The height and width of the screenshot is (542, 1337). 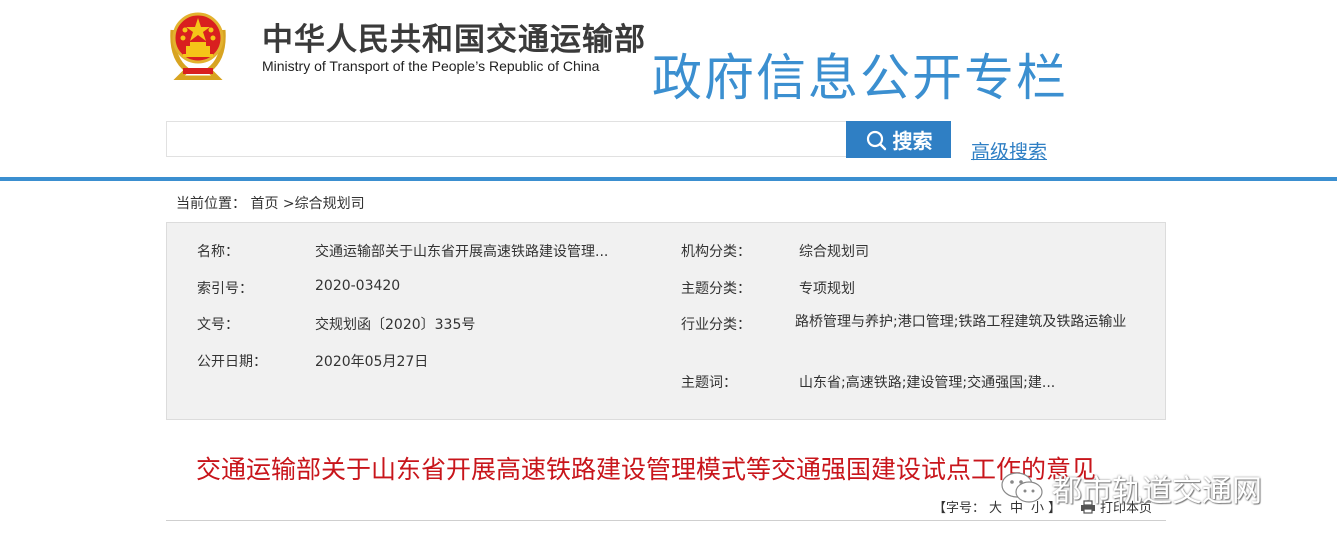 What do you see at coordinates (211, 204) in the screenshot?
I see `breadcrumb-prefix: 当前位置：` at bounding box center [211, 204].